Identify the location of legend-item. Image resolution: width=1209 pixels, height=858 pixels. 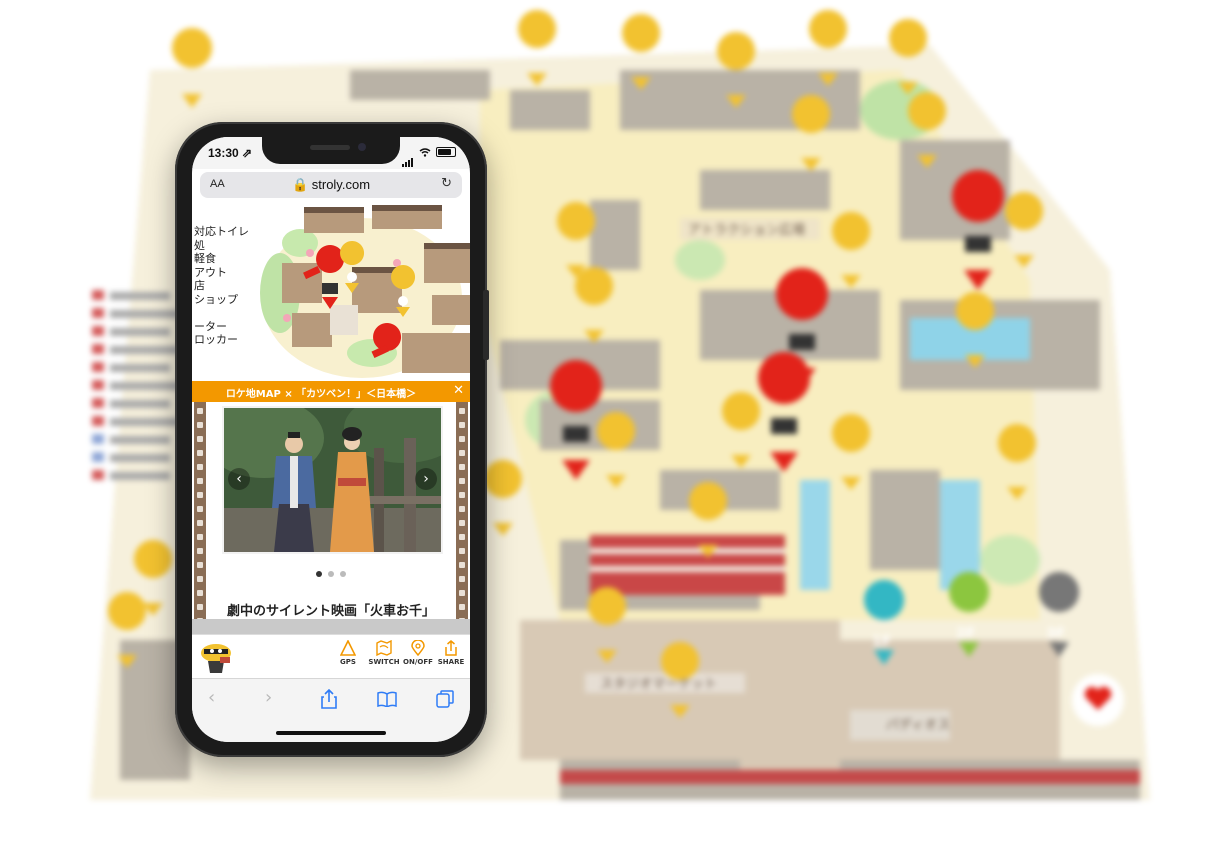
(221, 313).